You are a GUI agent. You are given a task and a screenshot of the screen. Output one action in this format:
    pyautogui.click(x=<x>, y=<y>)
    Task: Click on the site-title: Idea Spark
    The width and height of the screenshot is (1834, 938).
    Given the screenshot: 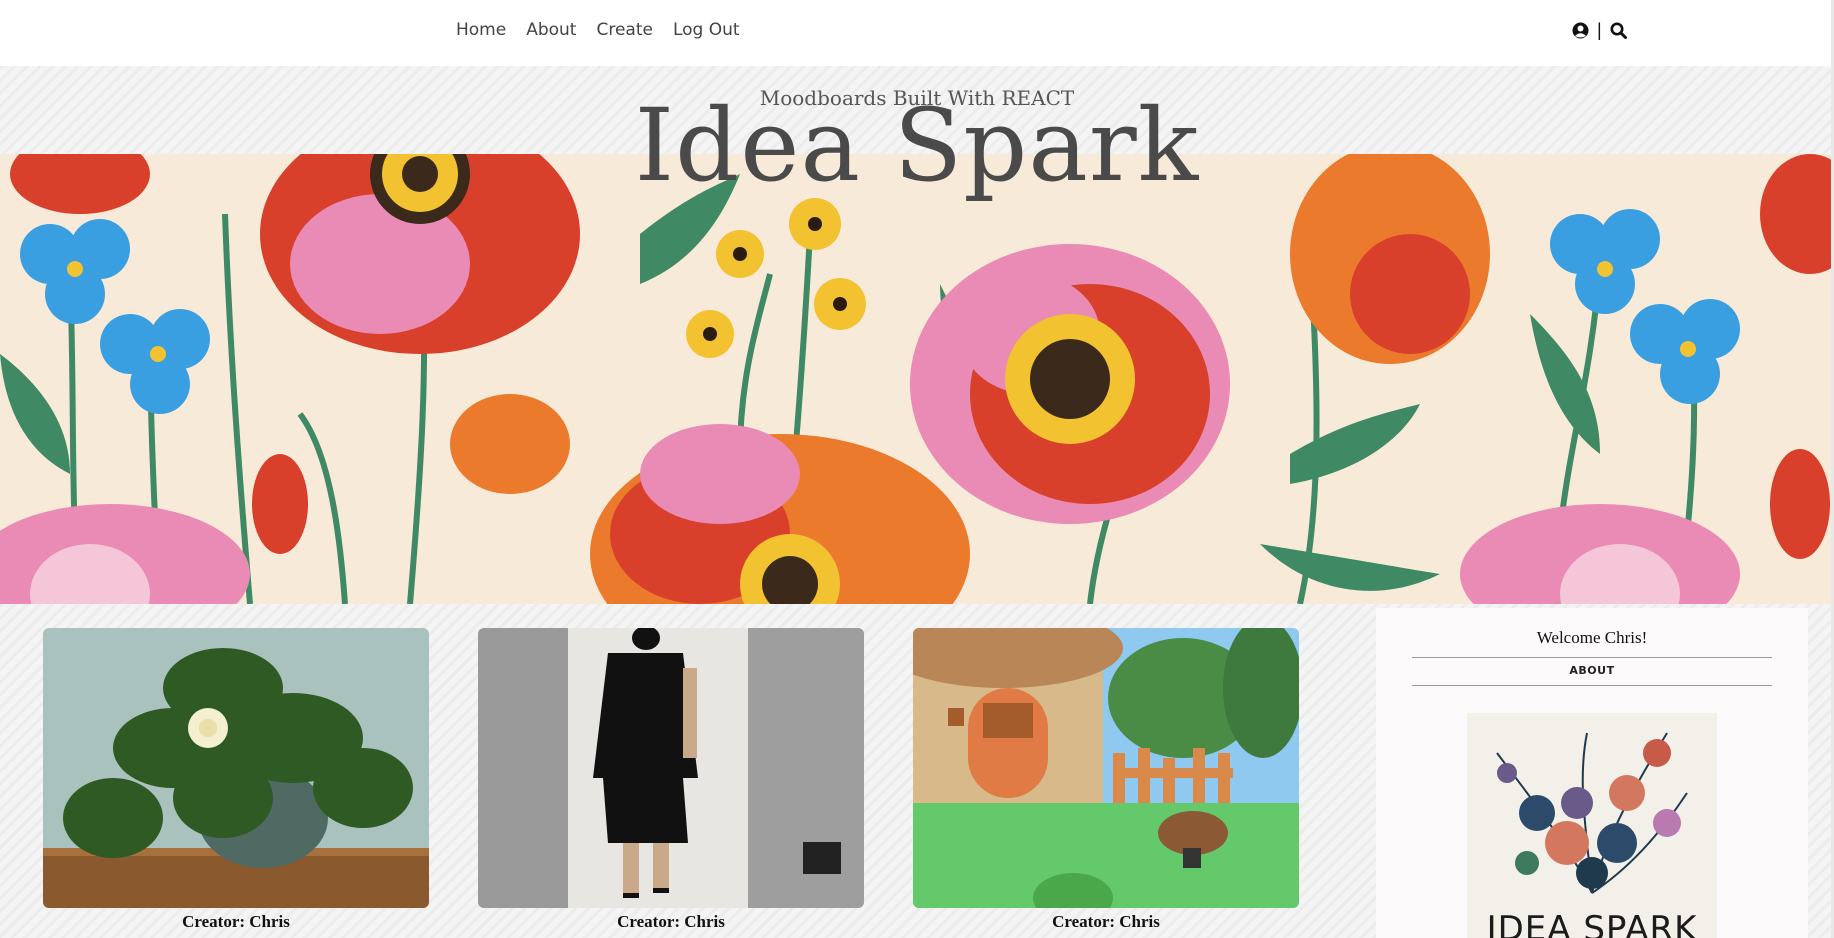 What is the action you would take?
    pyautogui.click(x=917, y=145)
    